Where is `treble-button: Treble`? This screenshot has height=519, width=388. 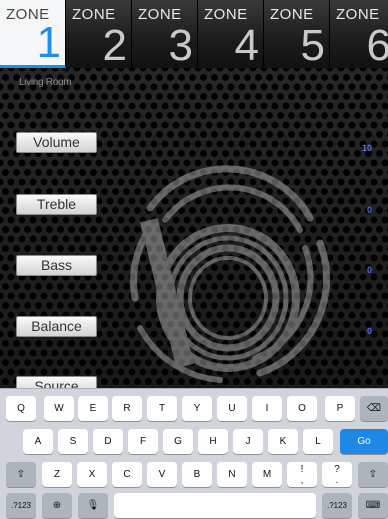 treble-button: Treble is located at coordinates (56, 204).